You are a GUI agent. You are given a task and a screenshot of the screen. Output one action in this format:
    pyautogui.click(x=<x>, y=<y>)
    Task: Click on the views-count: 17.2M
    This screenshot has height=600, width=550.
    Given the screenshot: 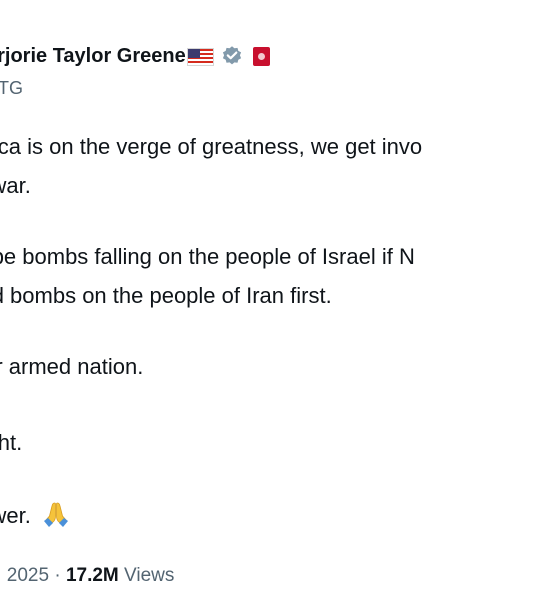 What is the action you would take?
    pyautogui.click(x=92, y=575)
    